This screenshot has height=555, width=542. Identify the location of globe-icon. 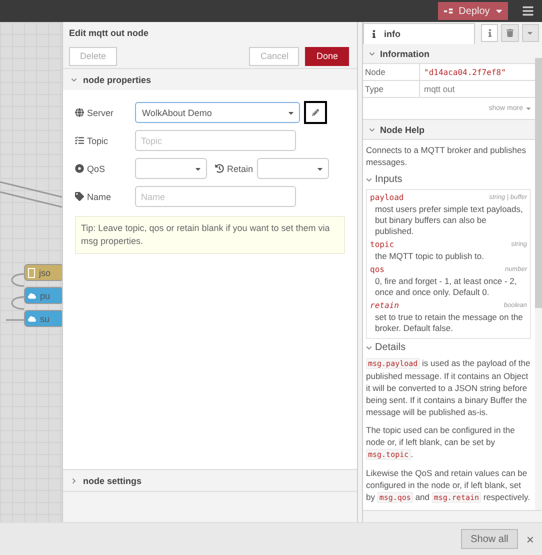
(79, 112).